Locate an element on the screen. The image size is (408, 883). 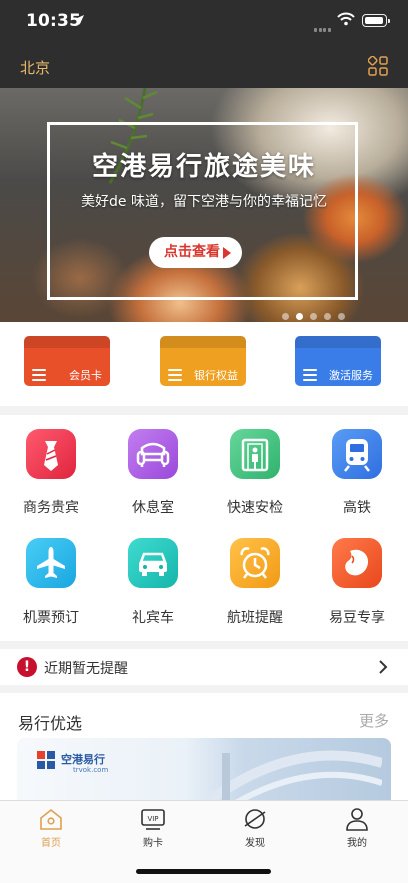
svg-text: VIP is located at coordinates (152, 819).